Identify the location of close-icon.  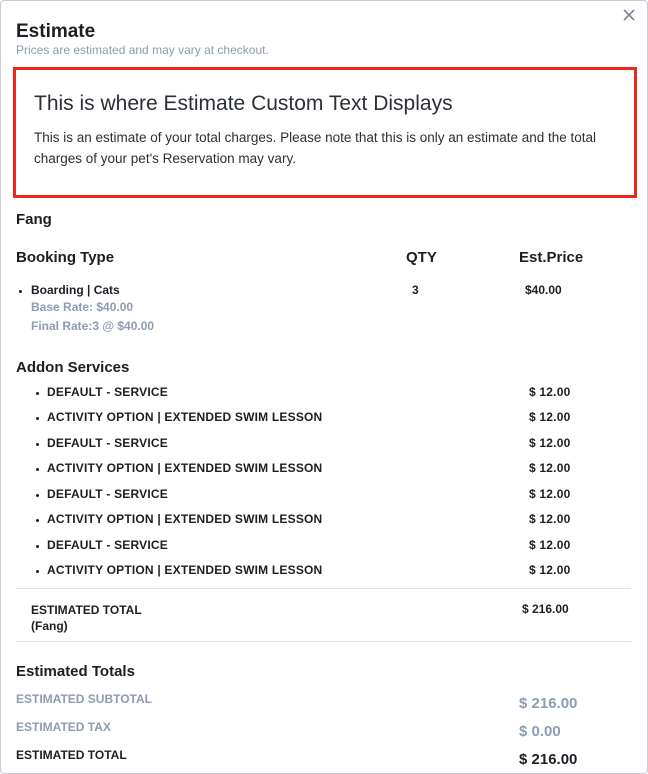
(629, 15).